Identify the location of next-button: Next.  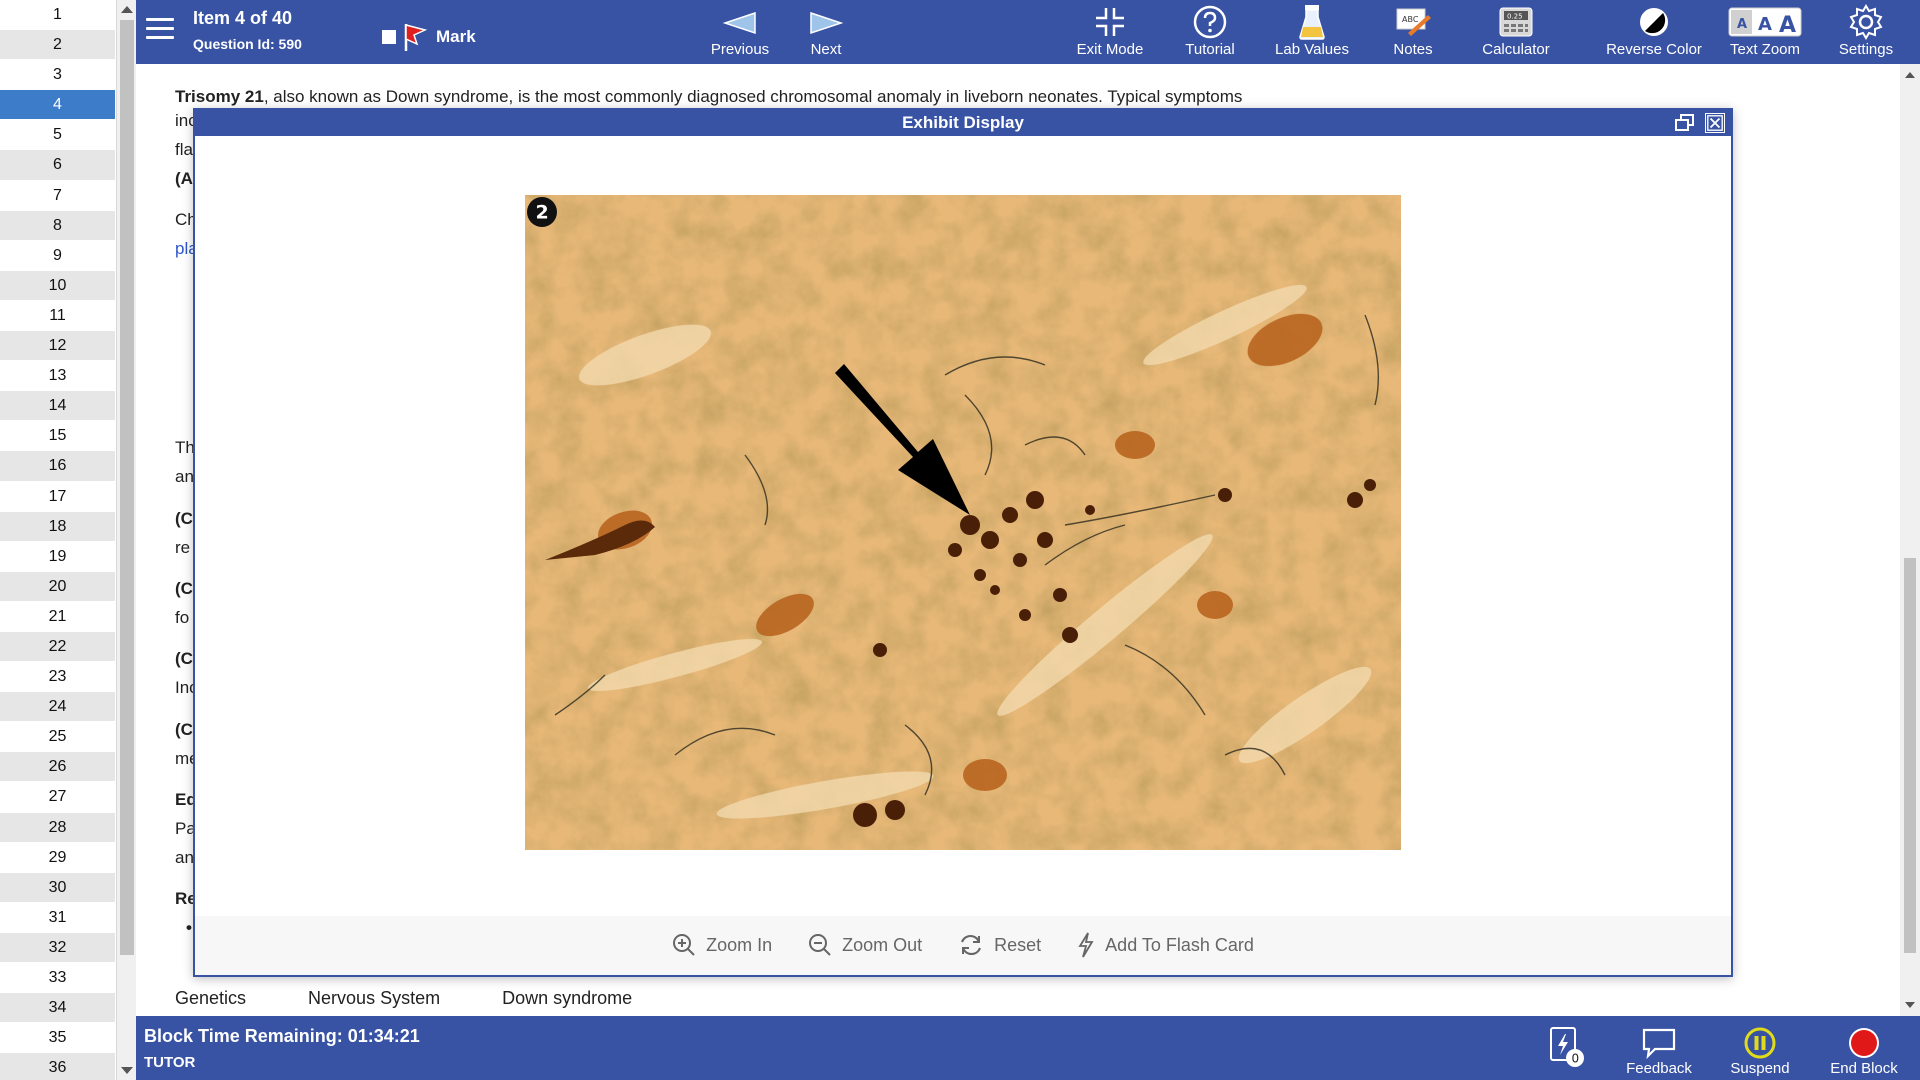
(826, 31).